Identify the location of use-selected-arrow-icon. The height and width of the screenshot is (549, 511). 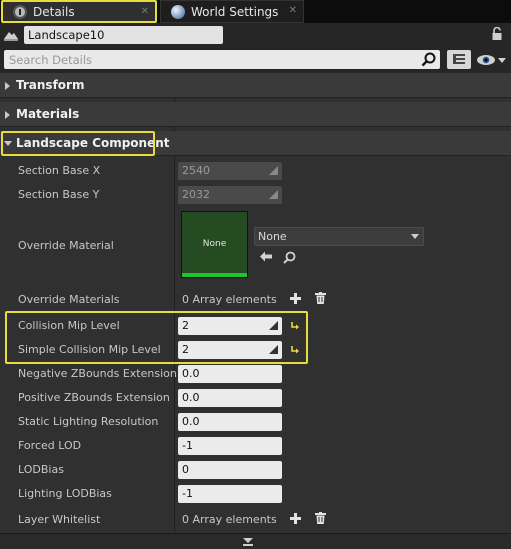
(266, 256).